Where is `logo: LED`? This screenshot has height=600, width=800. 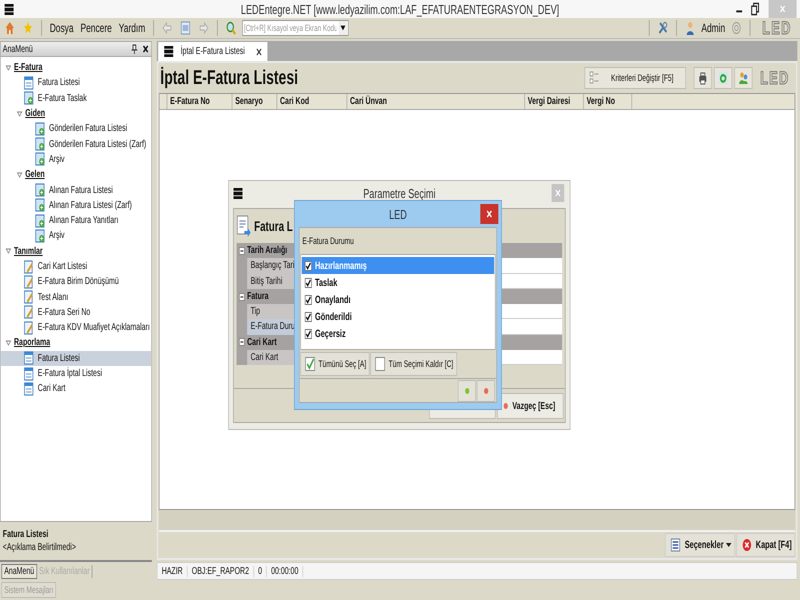
logo: LED is located at coordinates (777, 28).